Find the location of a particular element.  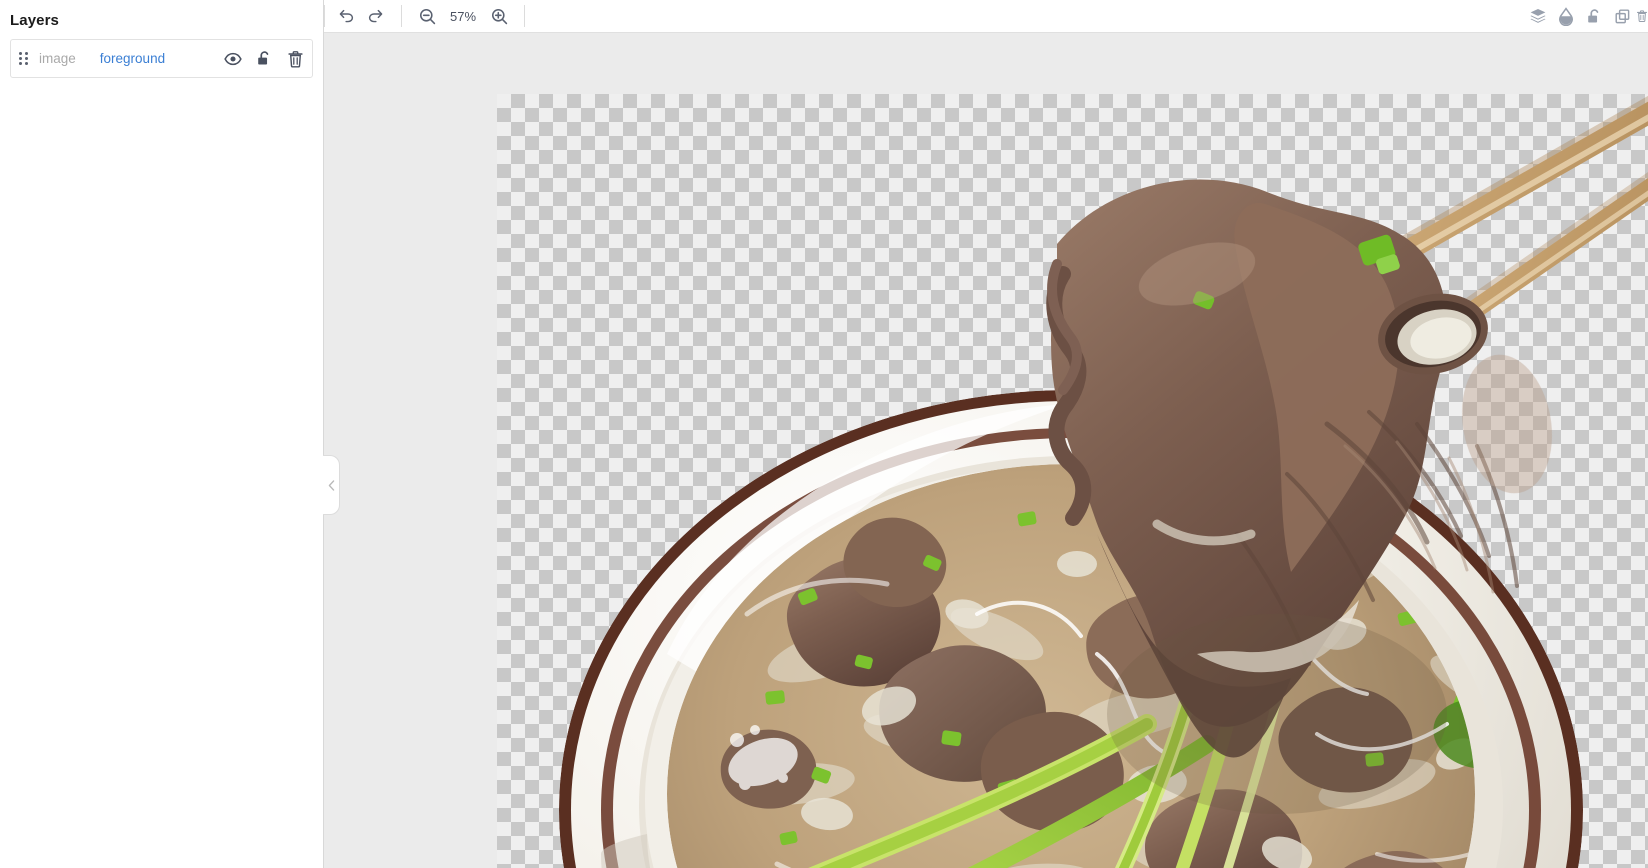

toolbar-right-group is located at coordinates (1586, 16).